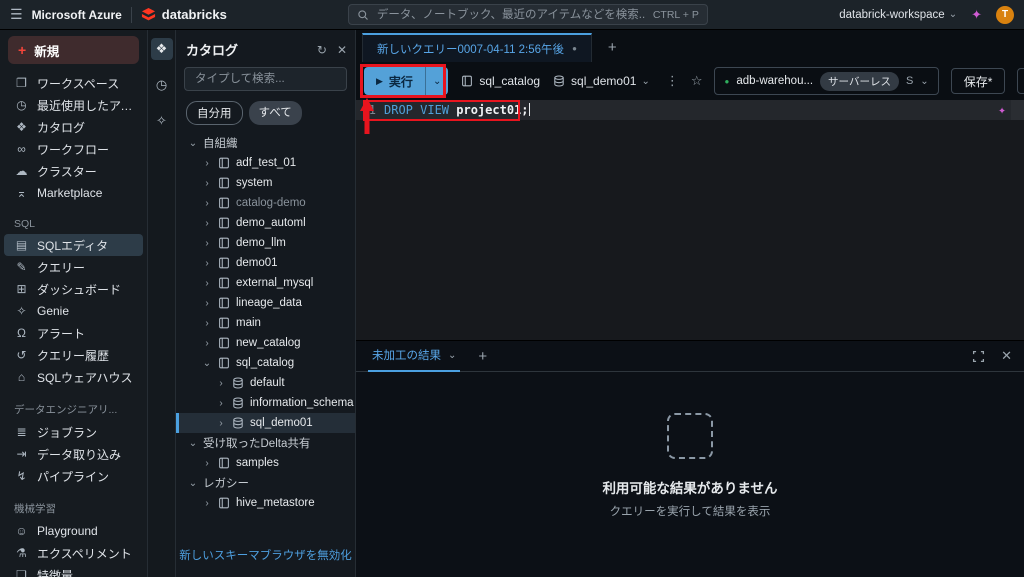 The width and height of the screenshot is (1024, 577). Describe the element at coordinates (265, 363) in the screenshot. I see `tree-catalog-sql-catalog: ⌄ sql_catalog` at that location.